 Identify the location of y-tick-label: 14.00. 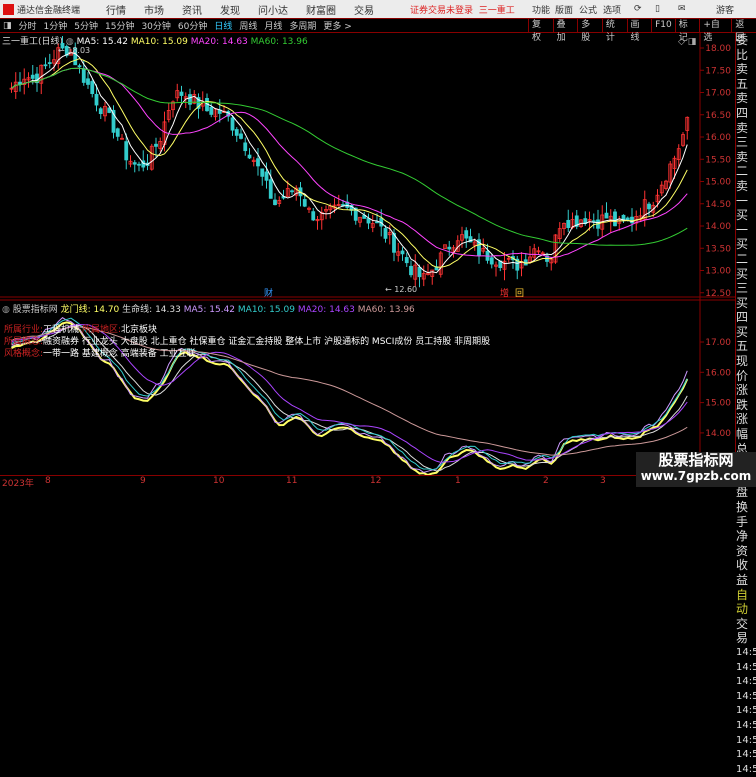
(718, 227).